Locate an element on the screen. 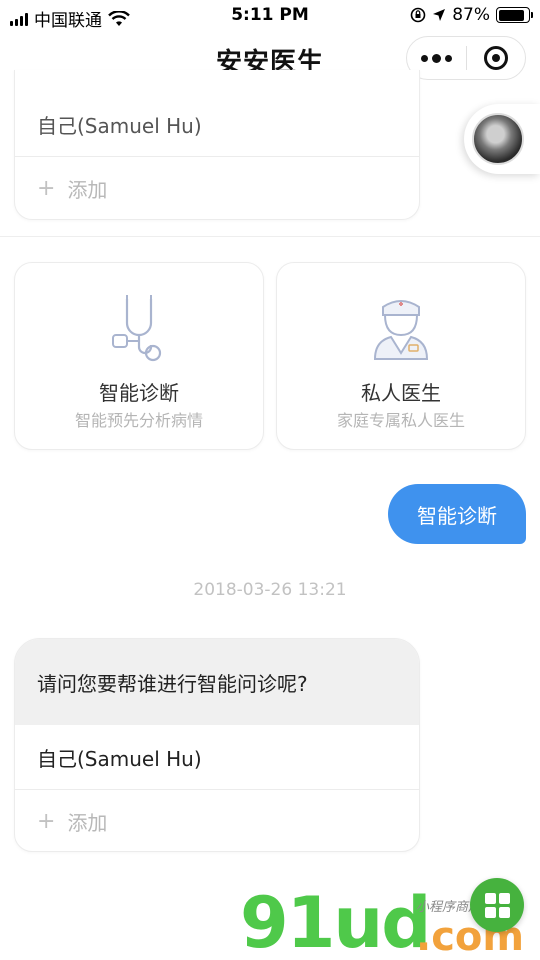 The width and height of the screenshot is (540, 960). floating-avatar is located at coordinates (502, 139).